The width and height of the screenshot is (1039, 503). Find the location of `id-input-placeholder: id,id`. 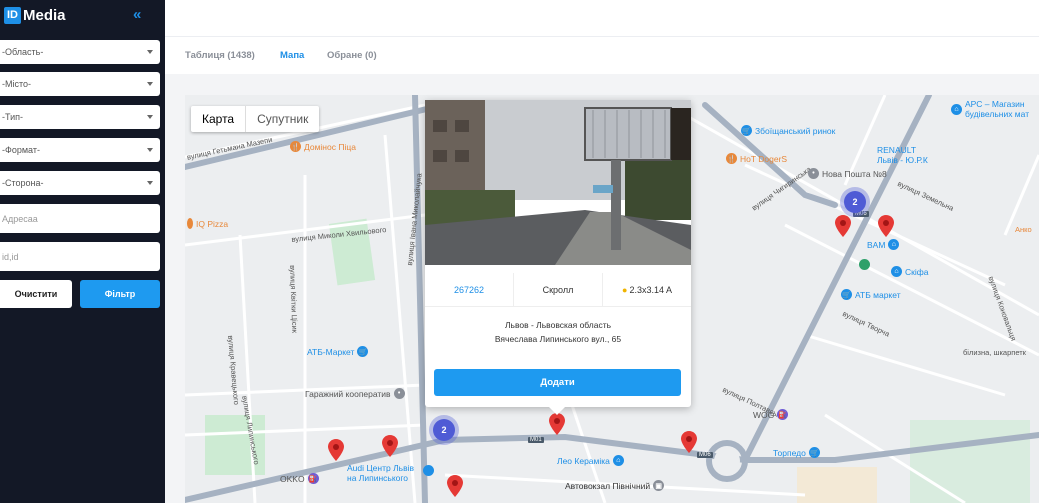

id-input-placeholder: id,id is located at coordinates (10, 256).